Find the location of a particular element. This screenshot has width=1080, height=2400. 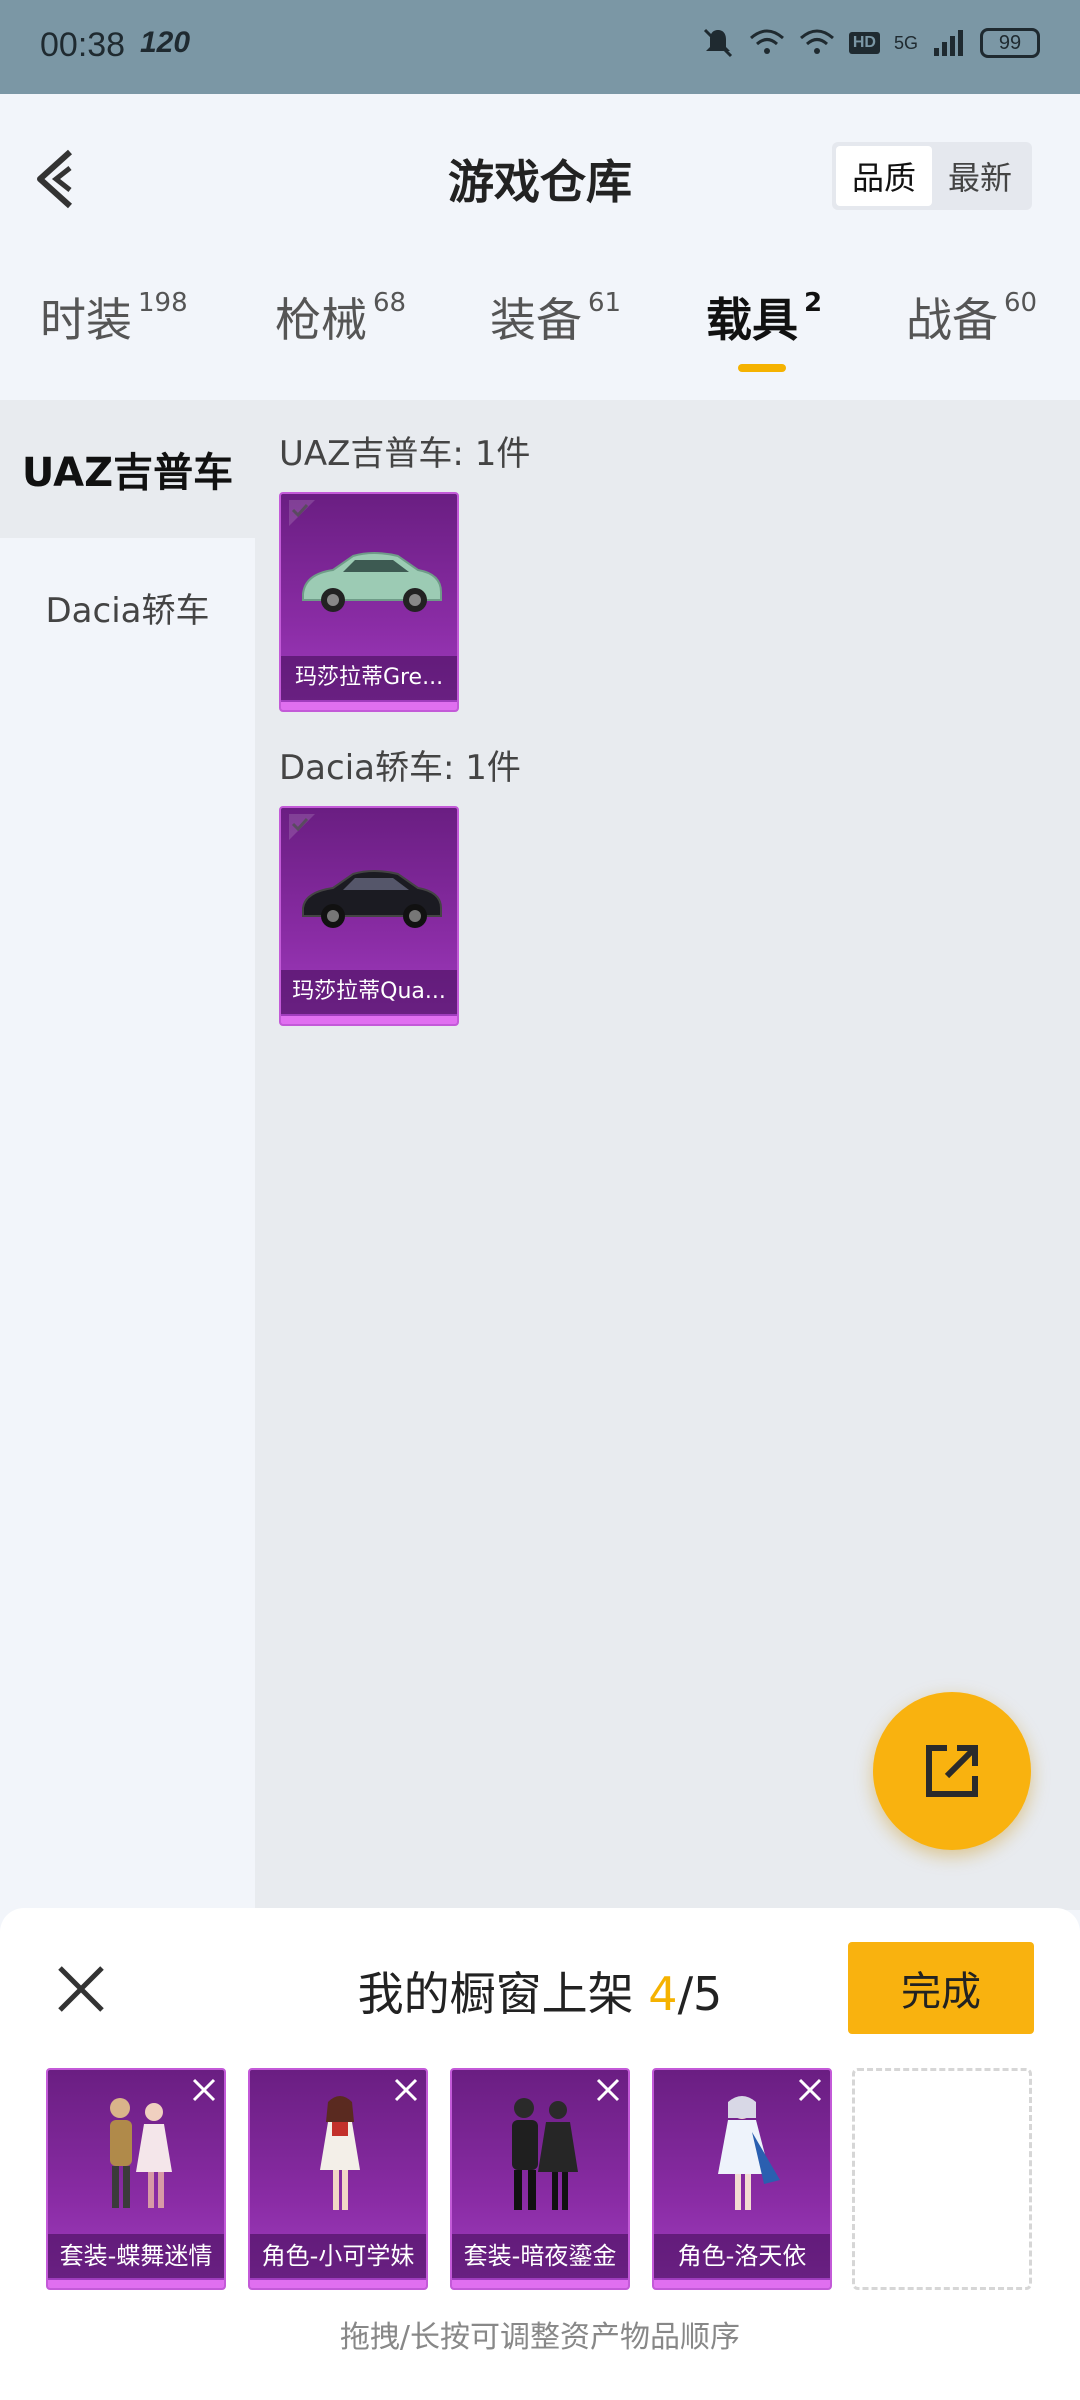

nav-item-dacia: Dacia轿车 is located at coordinates (127, 607).